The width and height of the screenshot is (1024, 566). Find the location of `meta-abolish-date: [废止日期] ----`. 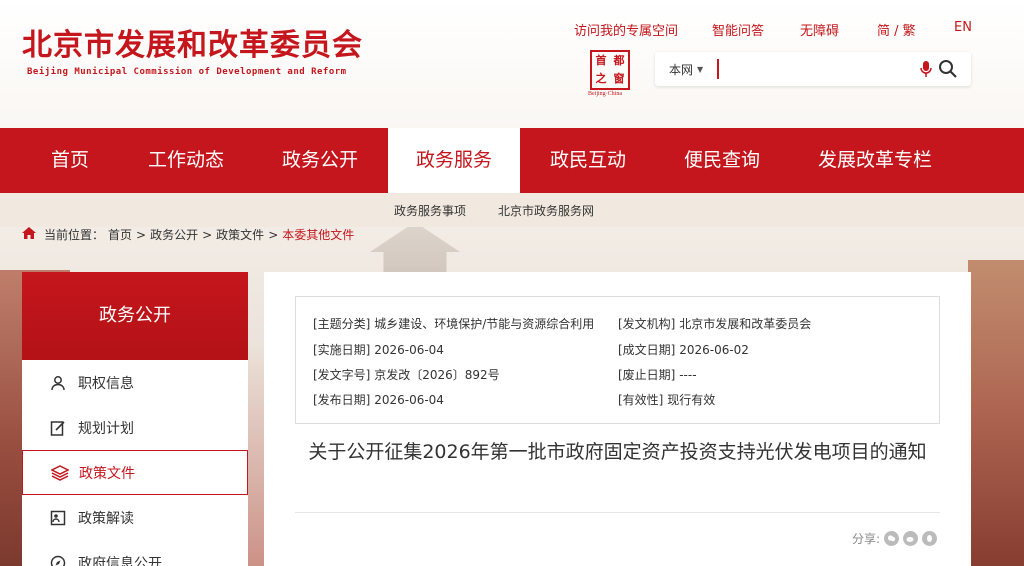

meta-abolish-date: [废止日期] ---- is located at coordinates (657, 374).